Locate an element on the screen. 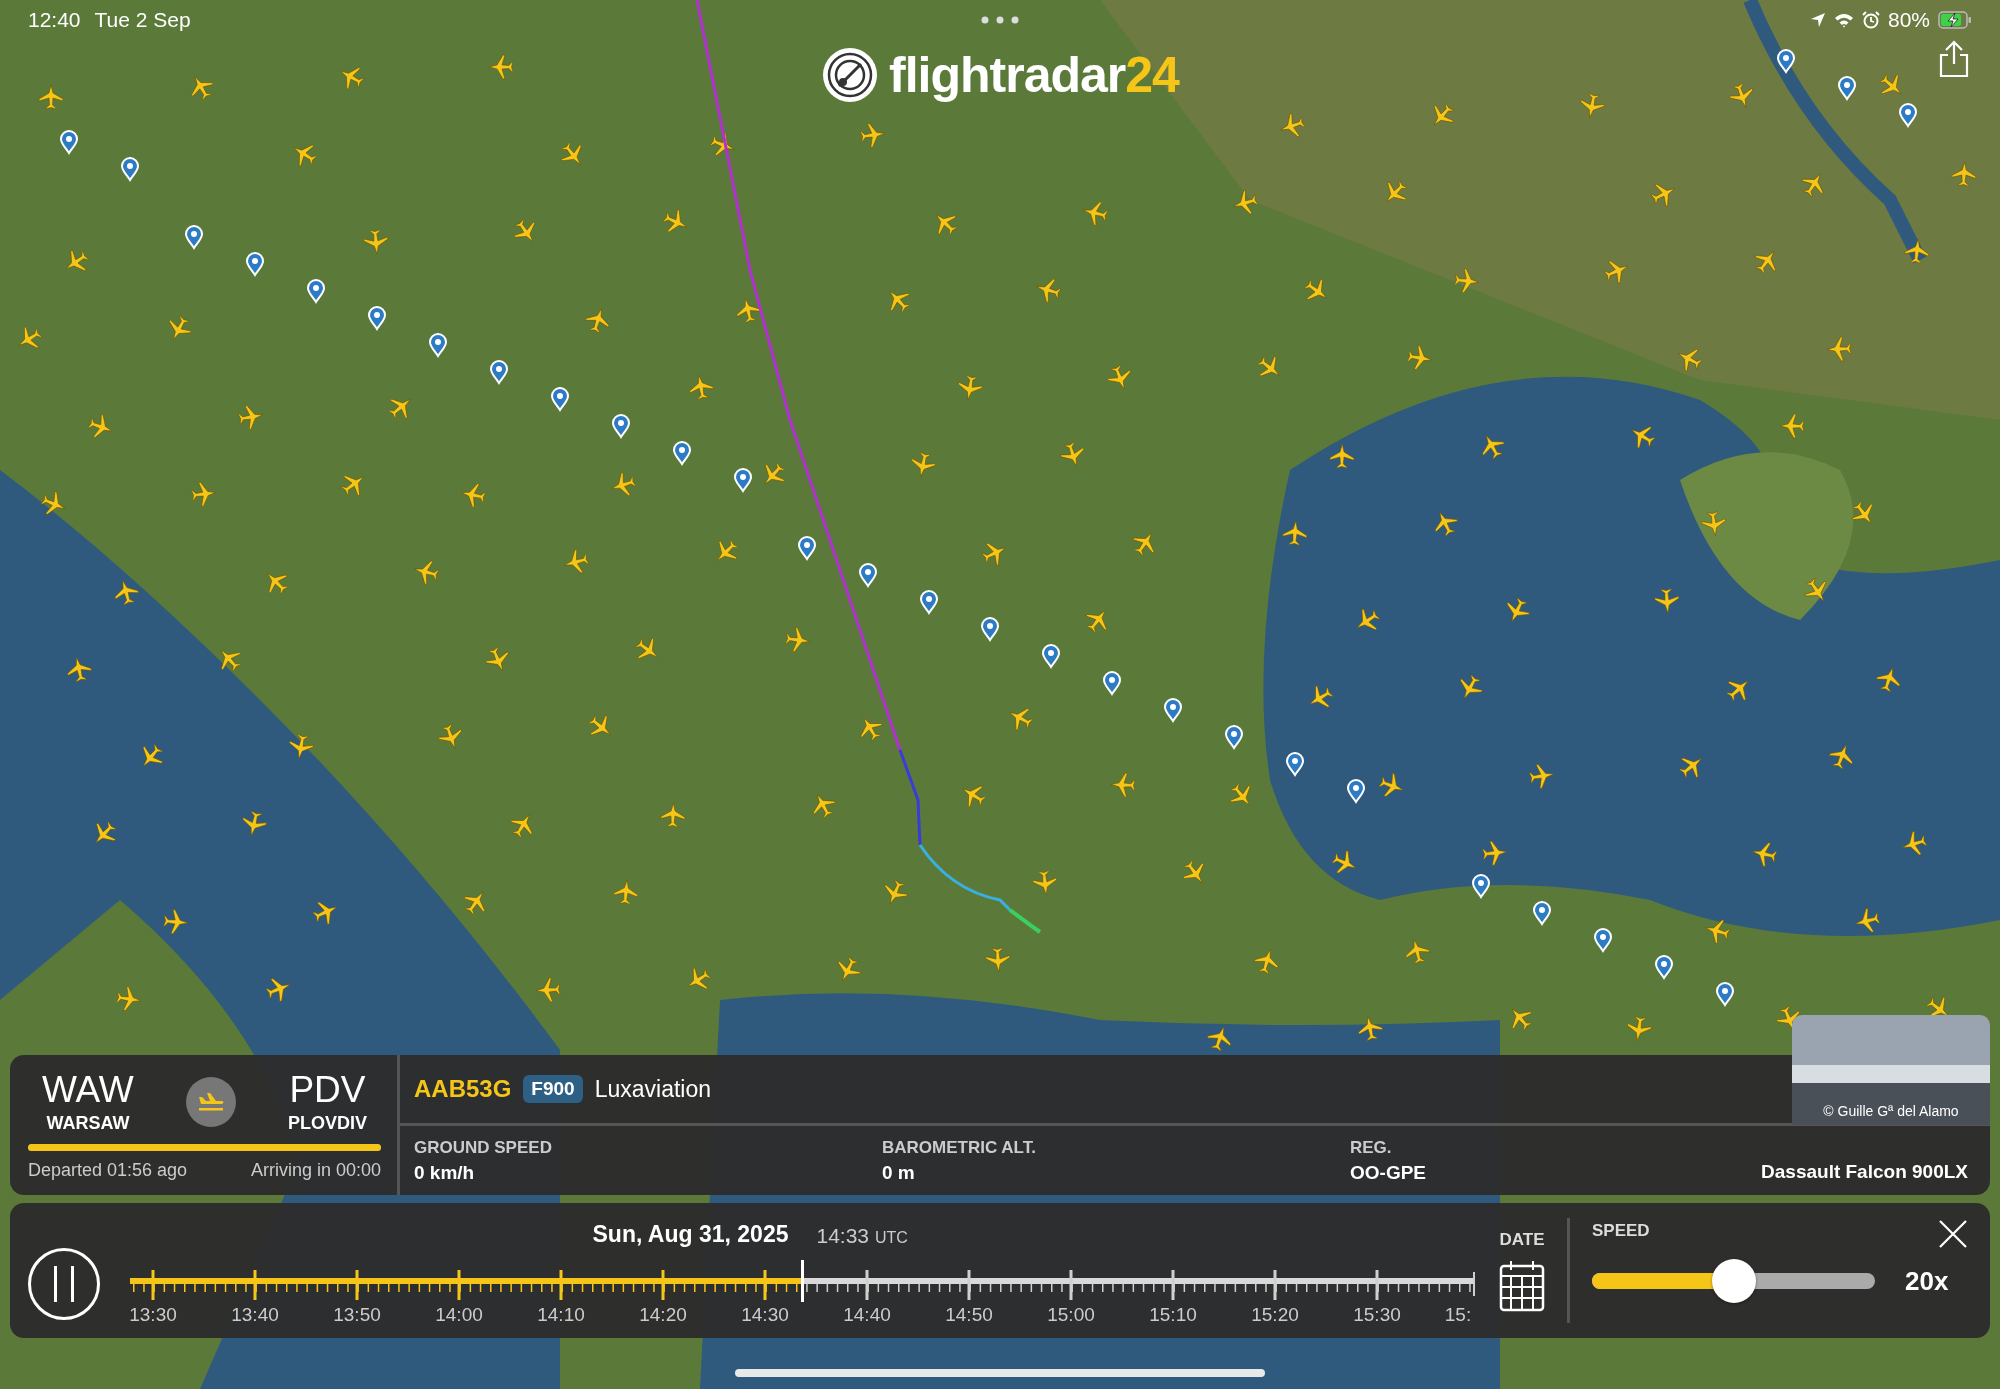  more-dots-icon is located at coordinates (1000, 20).